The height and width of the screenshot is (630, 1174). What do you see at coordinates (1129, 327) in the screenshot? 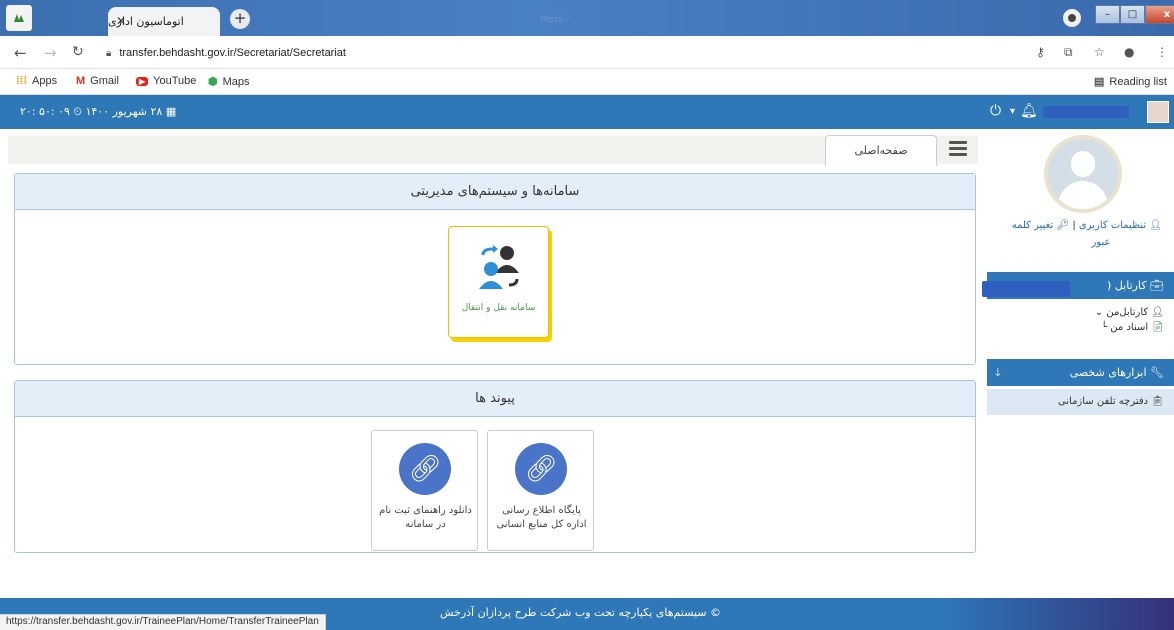
I see `tree-item-label: اسناد من` at bounding box center [1129, 327].